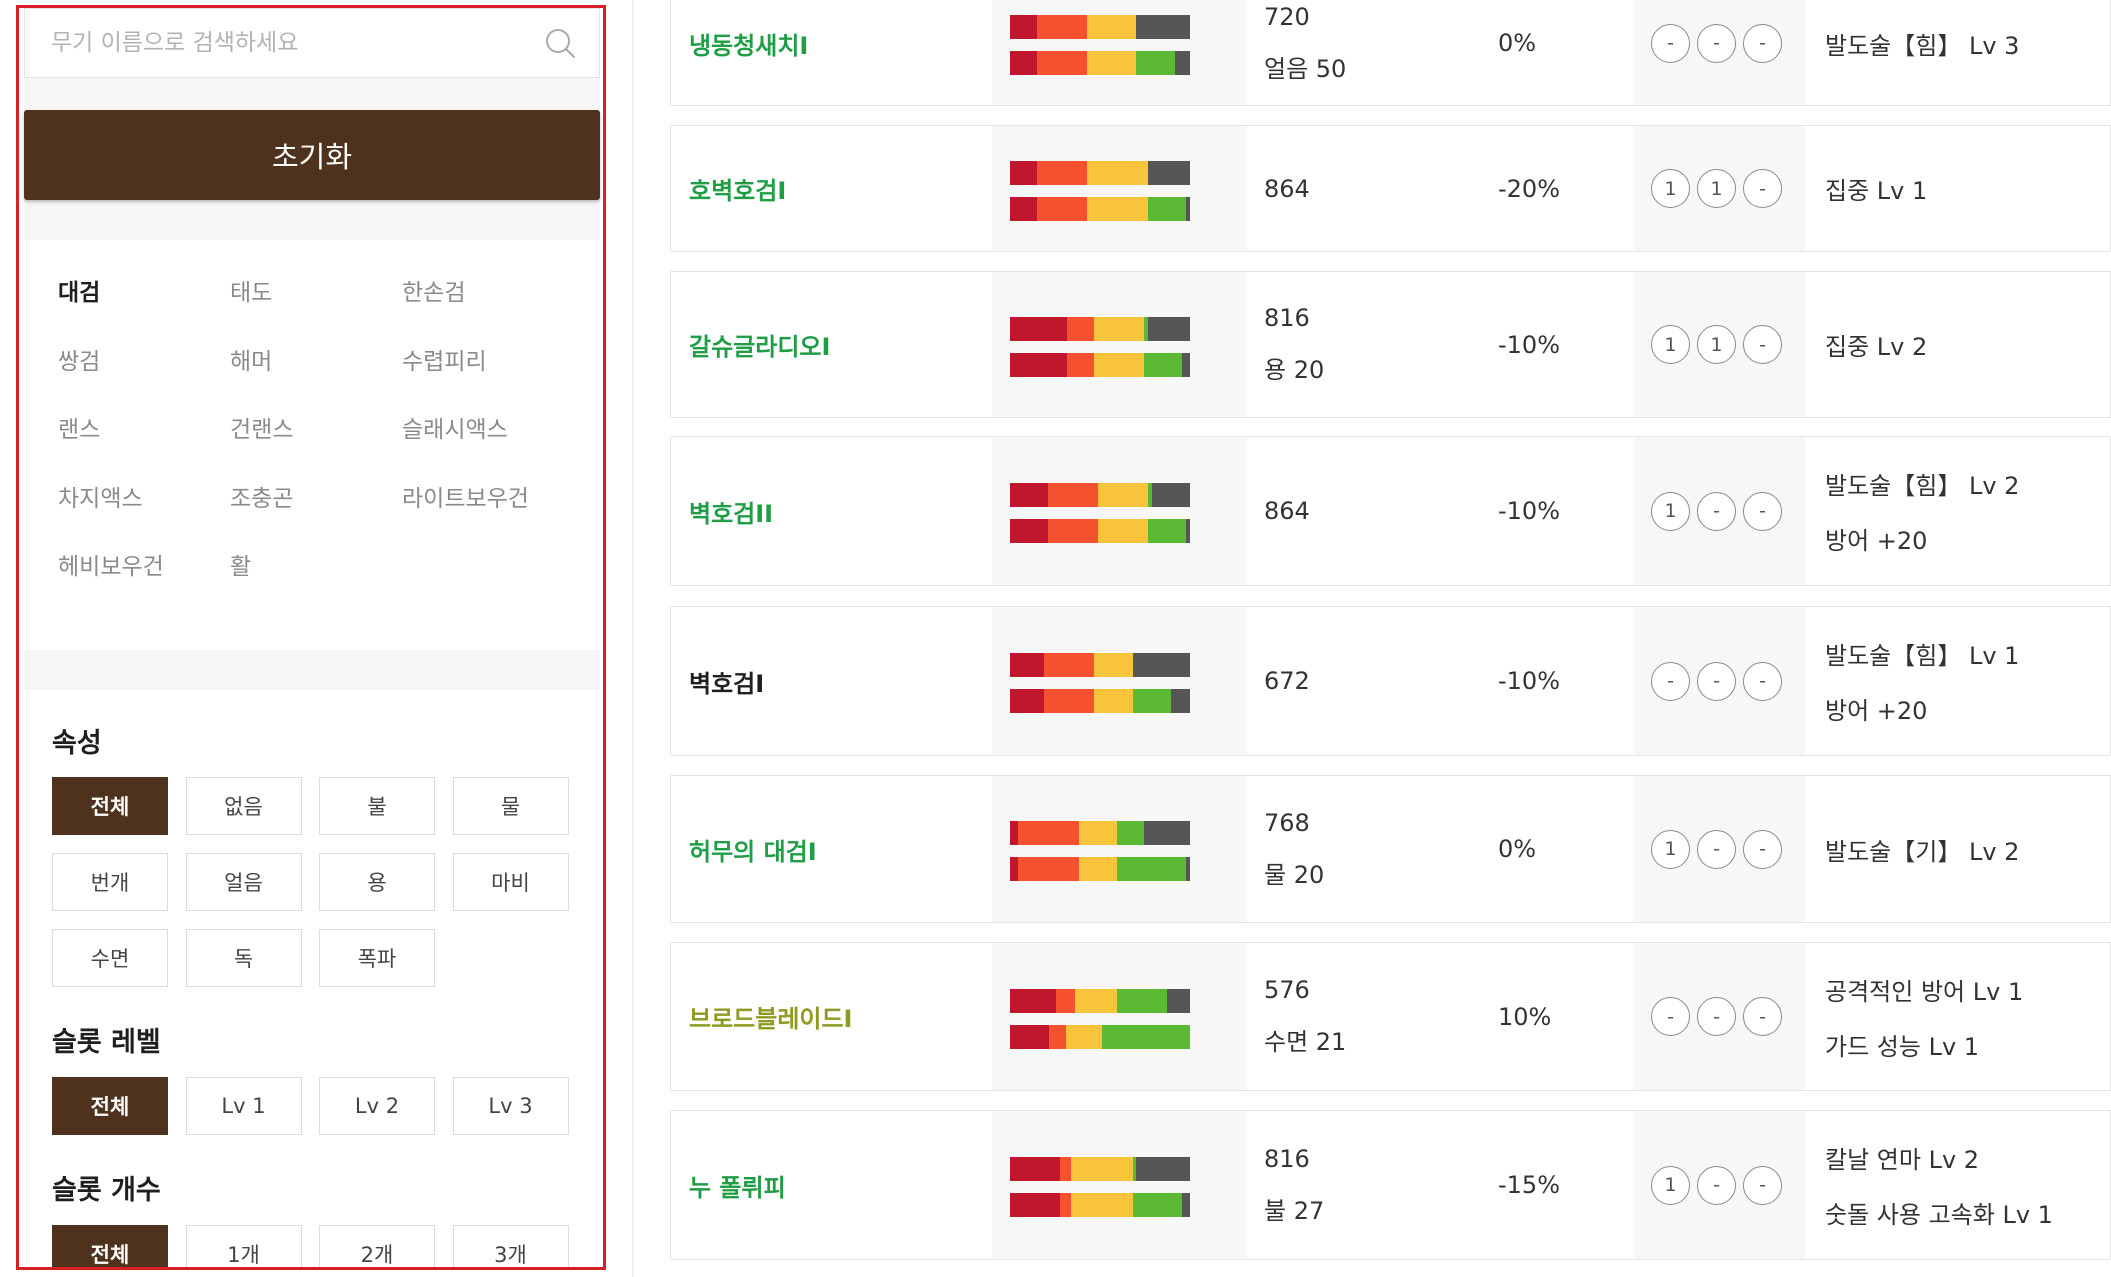  What do you see at coordinates (1556, 511) in the screenshot?
I see `affinity-cell: -10%` at bounding box center [1556, 511].